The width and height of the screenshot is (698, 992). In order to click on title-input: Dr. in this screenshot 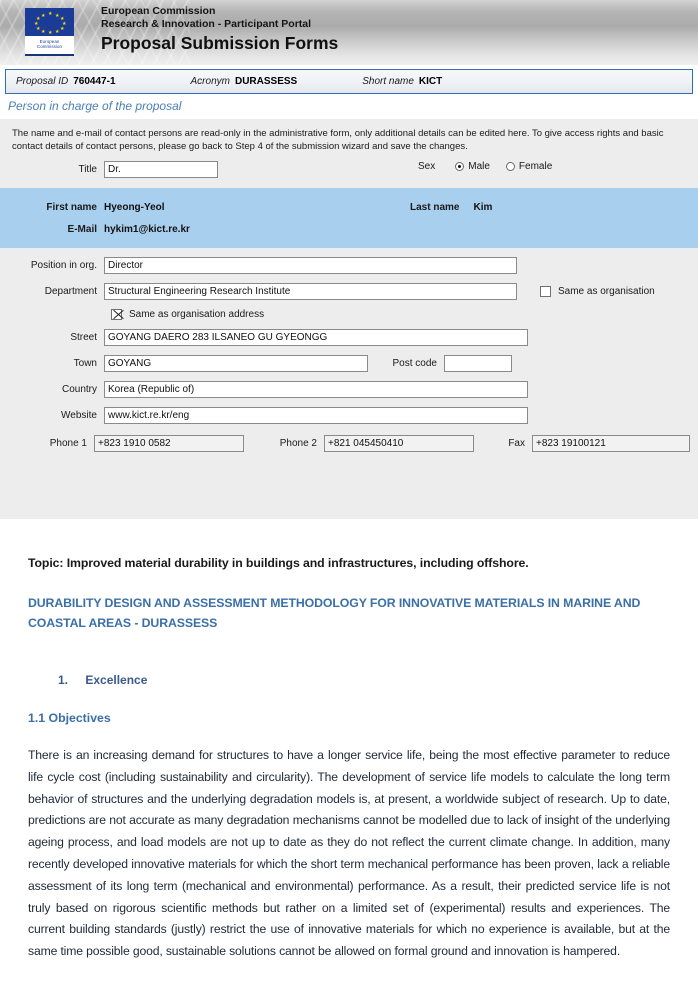, I will do `click(161, 169)`.